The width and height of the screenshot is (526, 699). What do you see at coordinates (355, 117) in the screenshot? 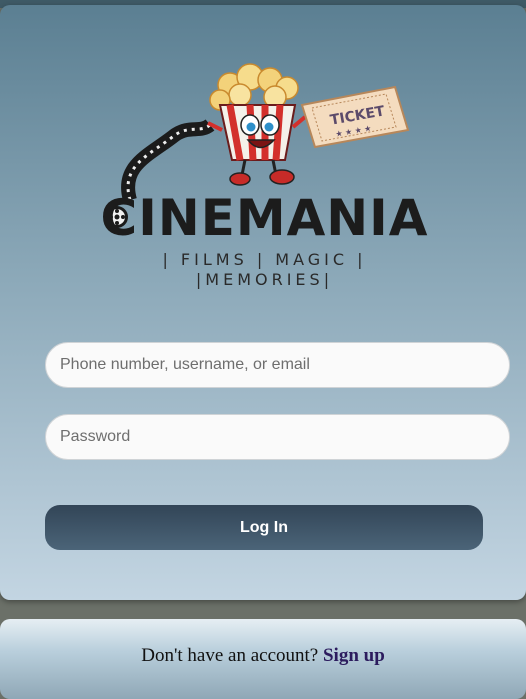
I see `ticket-icon: TICKET ★ ★ ★ ★` at bounding box center [355, 117].